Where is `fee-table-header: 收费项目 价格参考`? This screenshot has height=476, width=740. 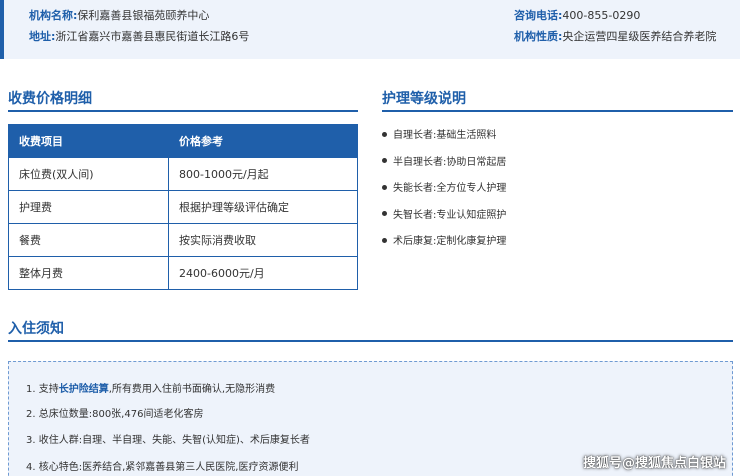 fee-table-header: 收费项目 价格参考 is located at coordinates (183, 141).